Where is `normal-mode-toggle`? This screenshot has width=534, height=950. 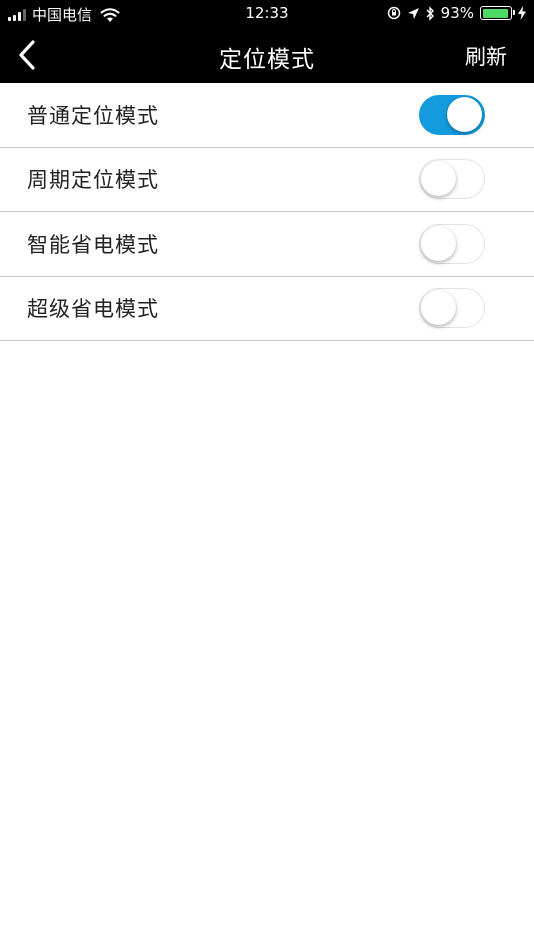 normal-mode-toggle is located at coordinates (452, 114).